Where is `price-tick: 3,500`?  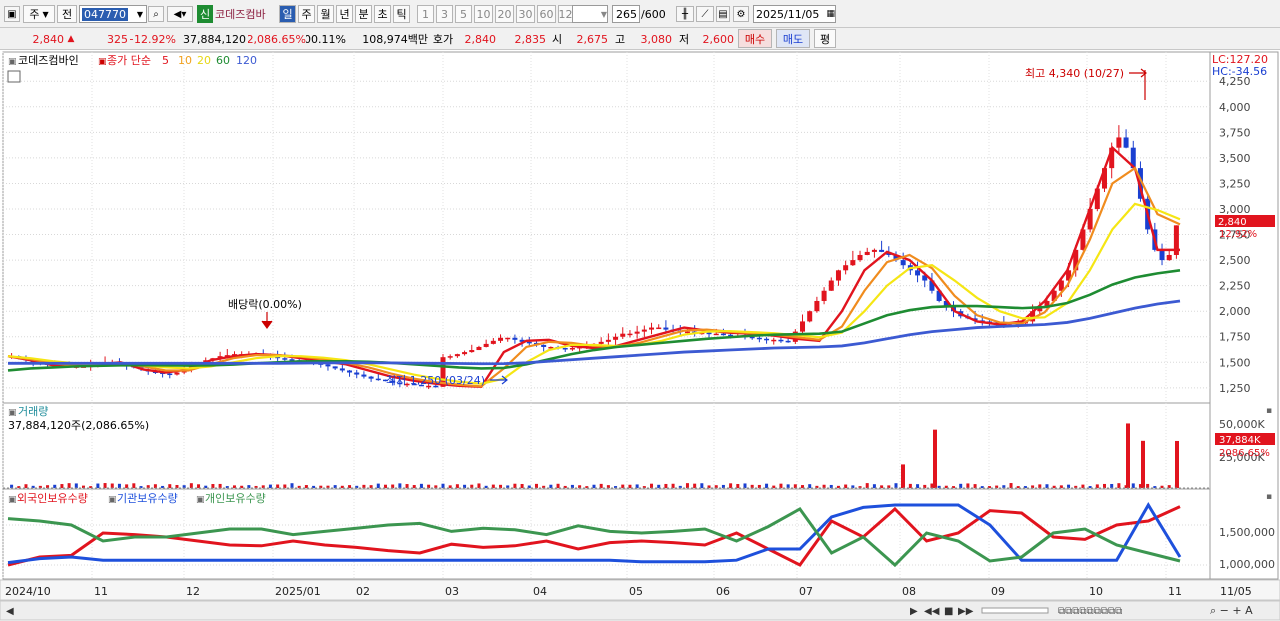 price-tick: 3,500 is located at coordinates (1235, 158).